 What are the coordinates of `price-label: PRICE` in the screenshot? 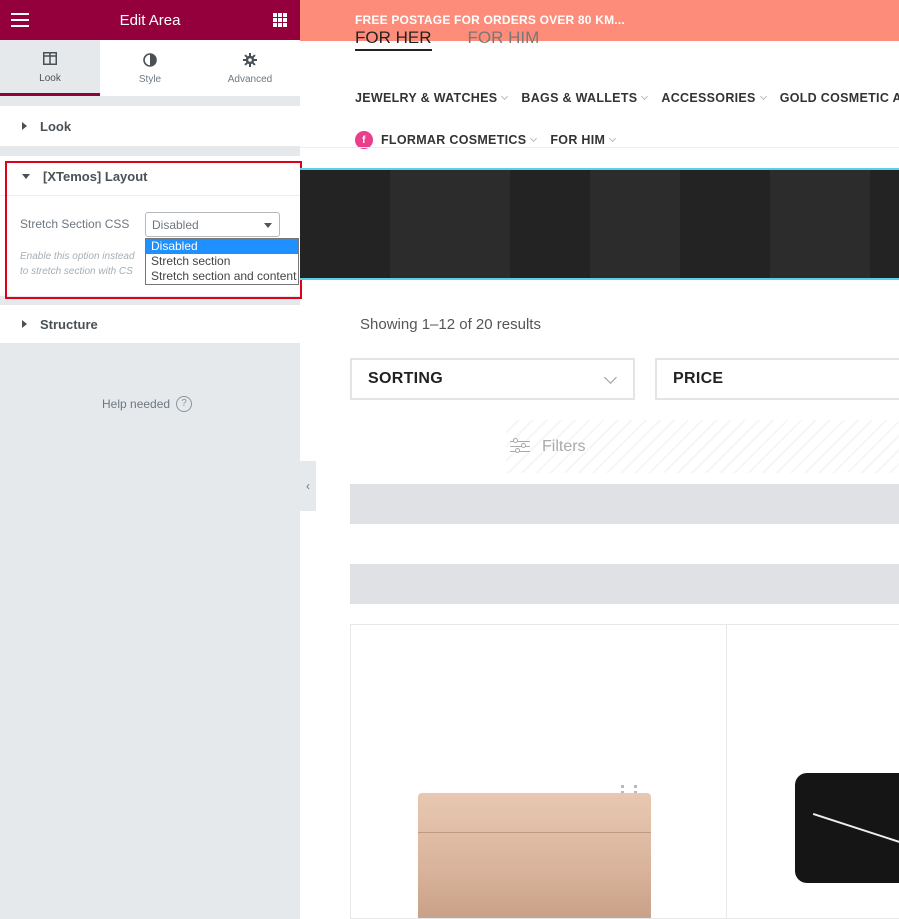 It's located at (698, 378).